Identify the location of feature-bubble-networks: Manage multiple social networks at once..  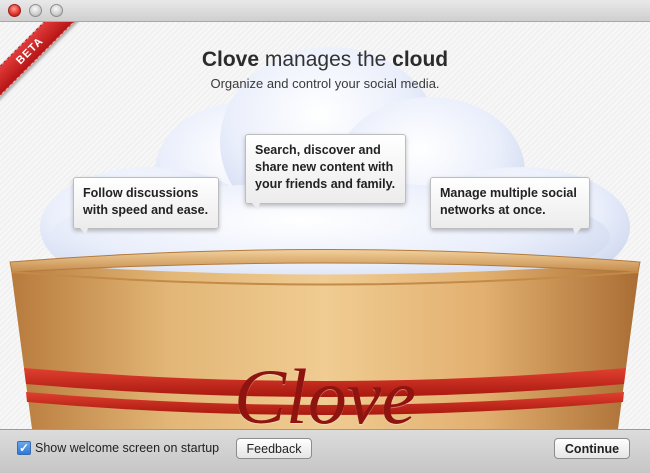
(510, 206).